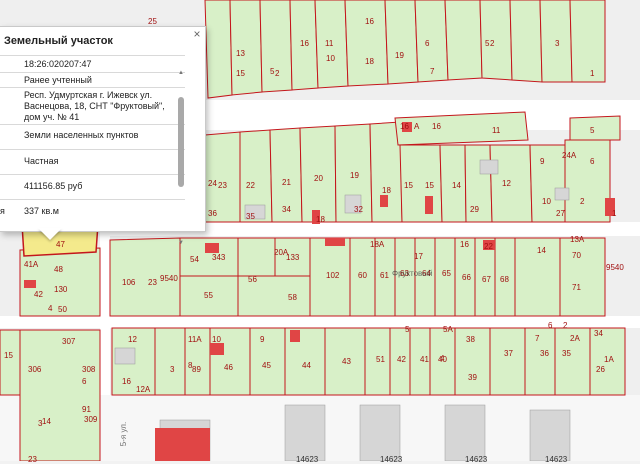 Image resolution: width=640 pixels, height=464 pixels. What do you see at coordinates (89, 369) in the screenshot?
I see `parcel-number-label: 308` at bounding box center [89, 369].